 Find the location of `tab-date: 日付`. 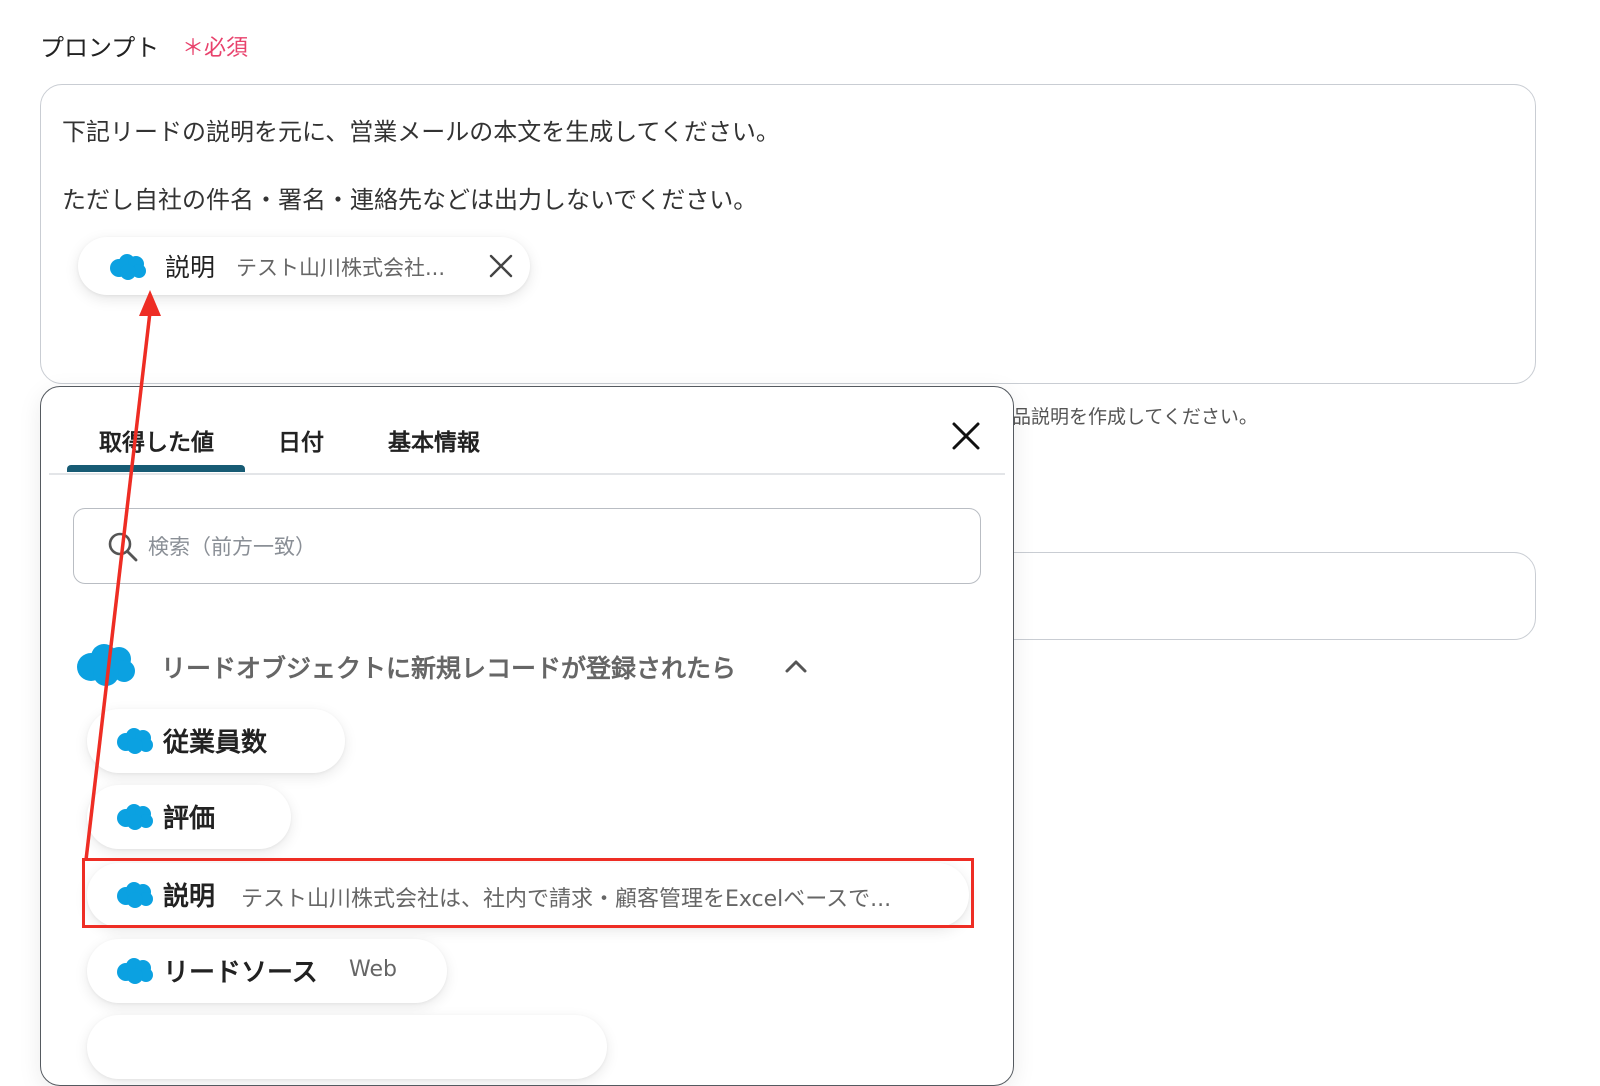

tab-date: 日付 is located at coordinates (301, 440).